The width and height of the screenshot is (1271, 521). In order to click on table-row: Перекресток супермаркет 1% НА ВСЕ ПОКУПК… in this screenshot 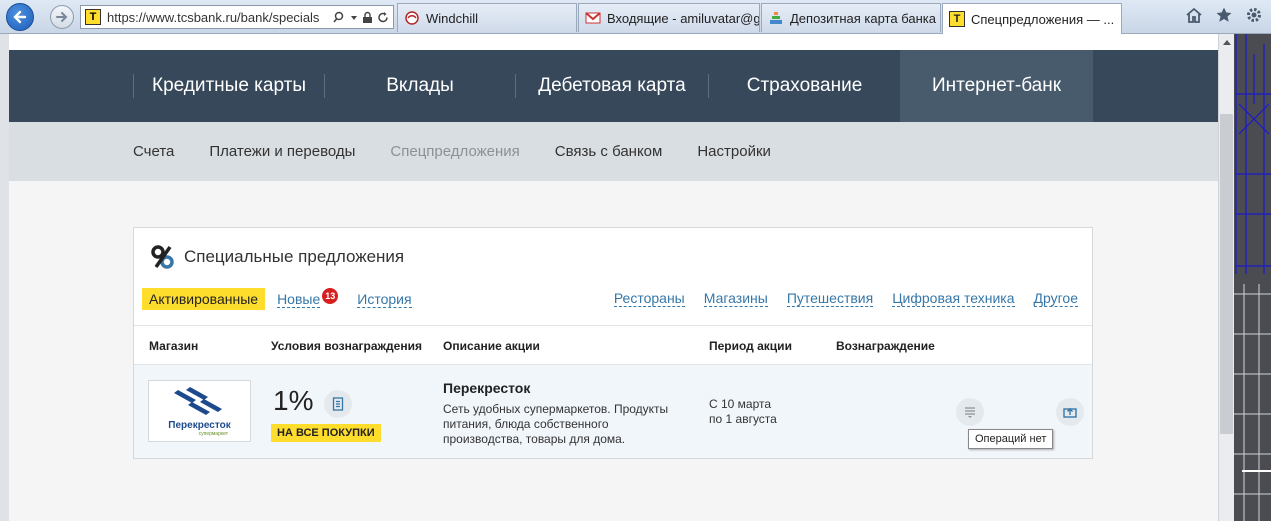, I will do `click(613, 411)`.